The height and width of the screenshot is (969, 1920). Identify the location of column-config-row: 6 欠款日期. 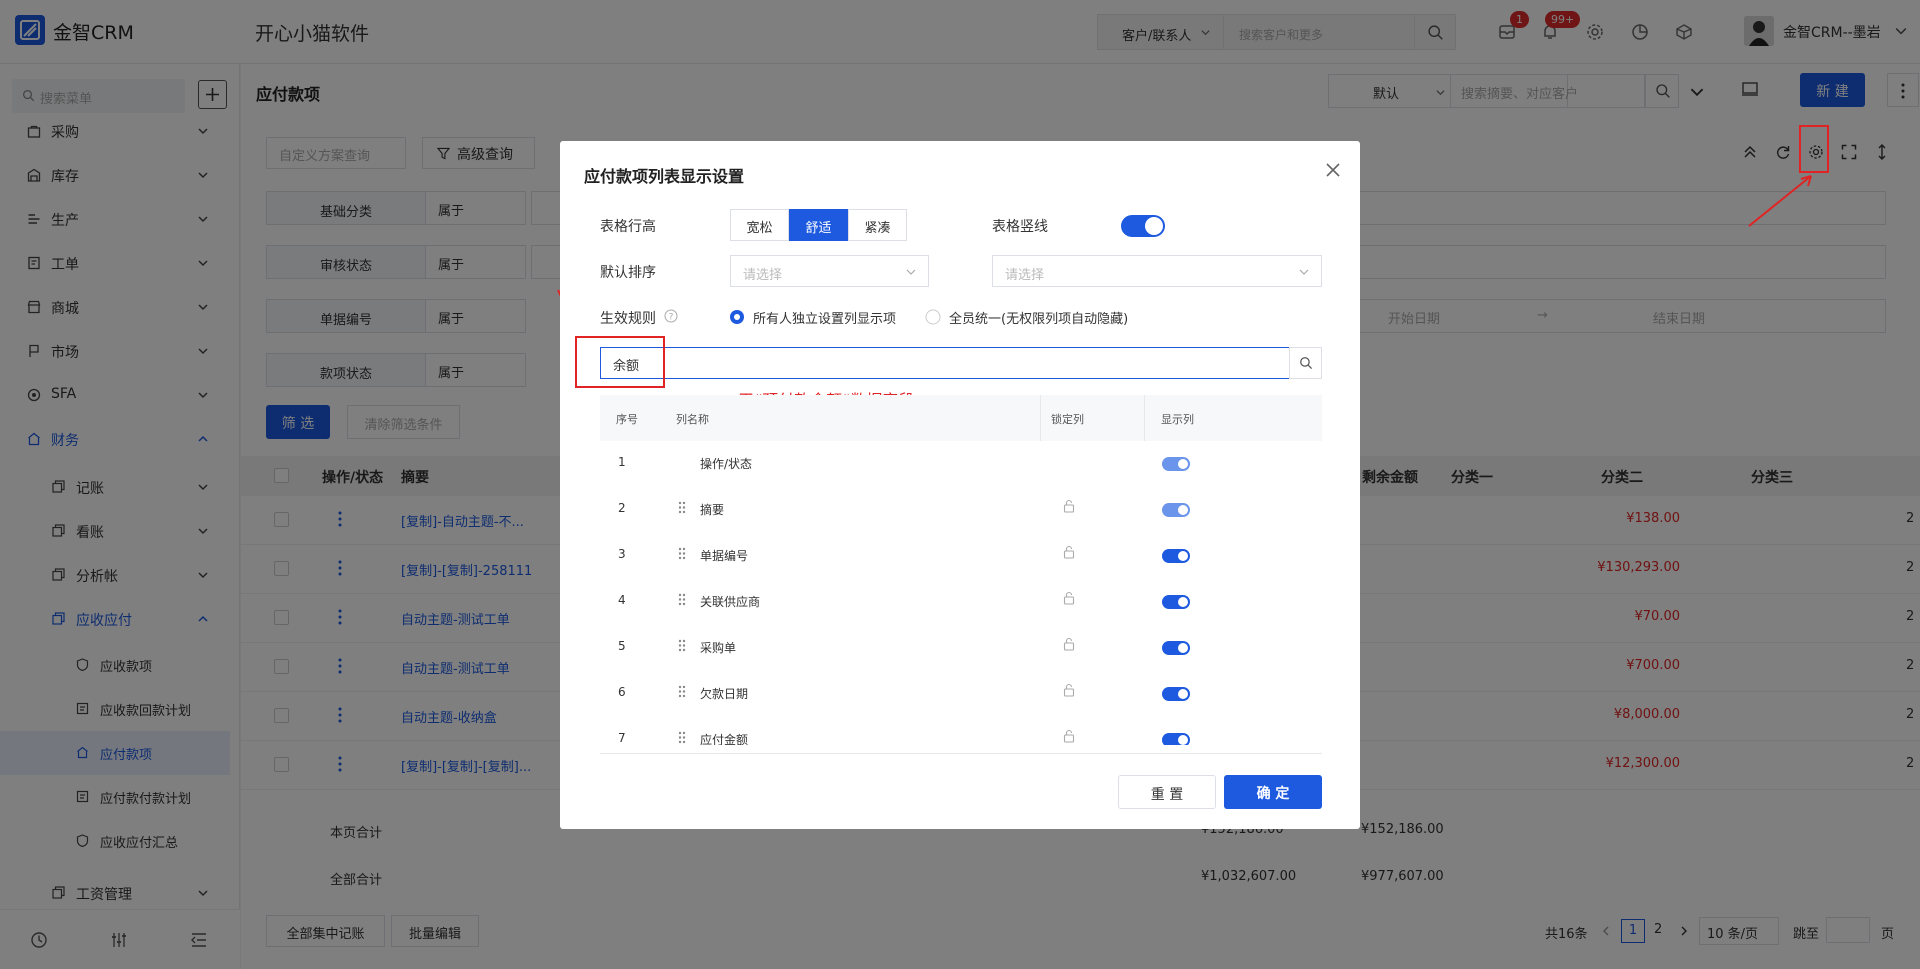
(961, 694).